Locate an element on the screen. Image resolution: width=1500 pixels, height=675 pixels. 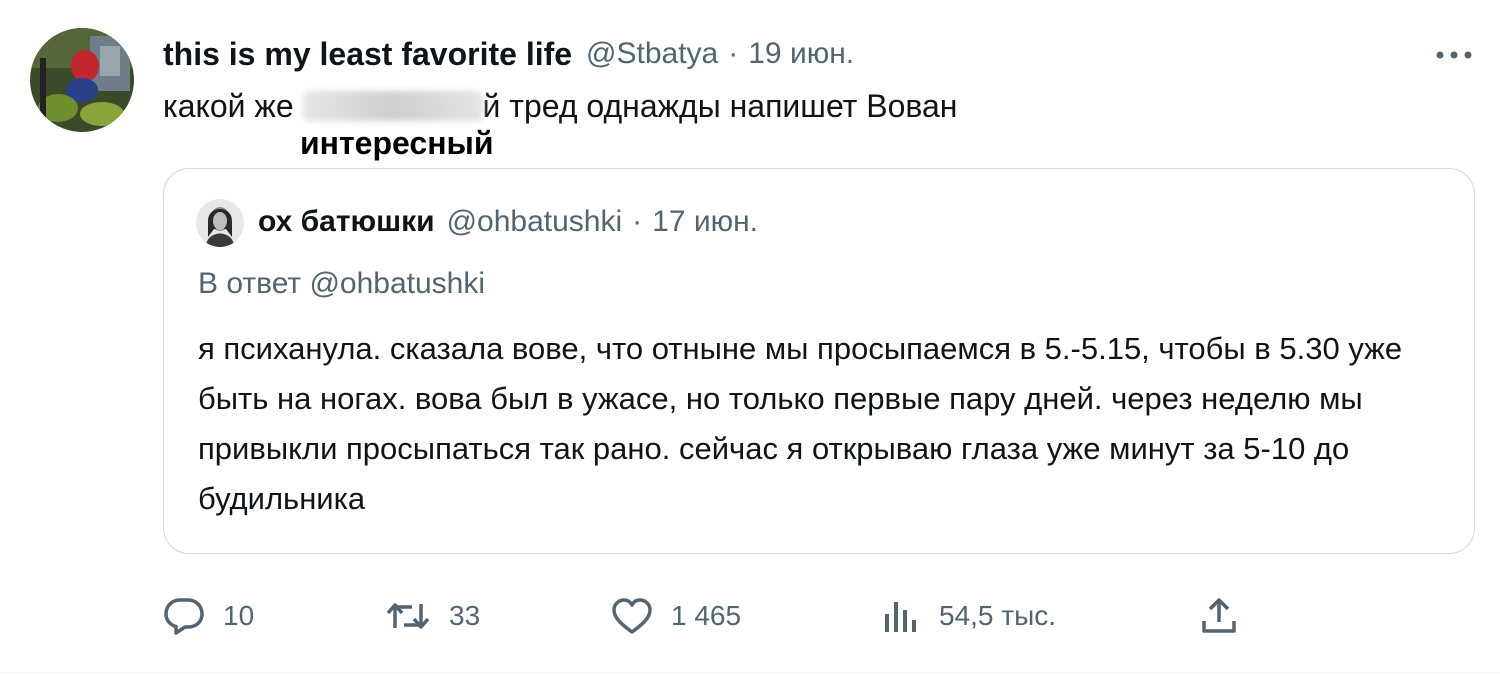
quoted-header: ох батюшки @ohbatushki · 17 июн. is located at coordinates (508, 222).